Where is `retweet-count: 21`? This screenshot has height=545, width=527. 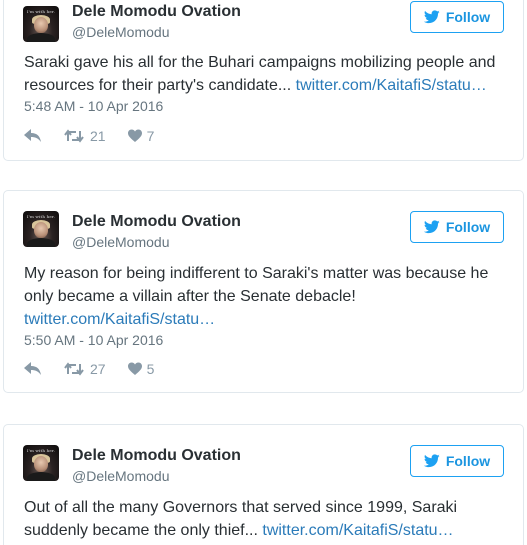
retweet-count: 21 is located at coordinates (98, 136).